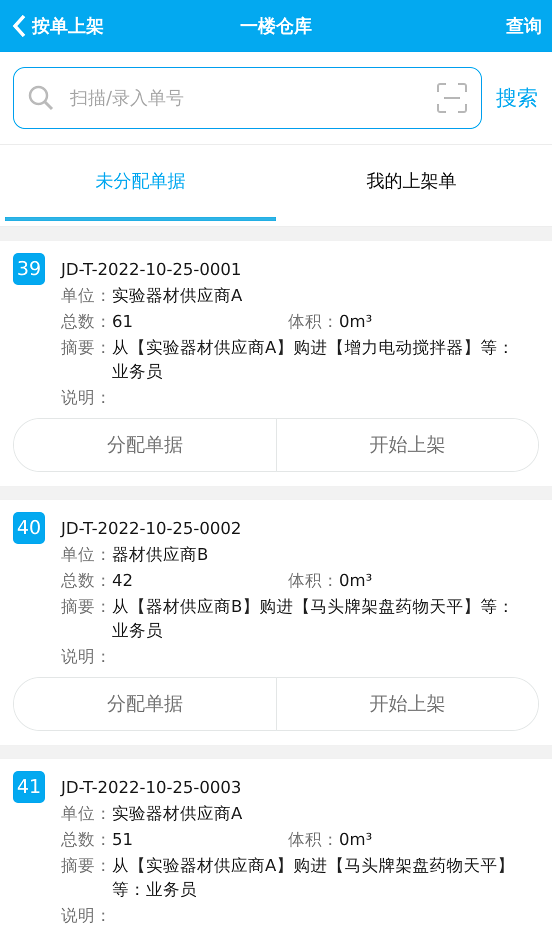 This screenshot has height=939, width=552. Describe the element at coordinates (161, 555) in the screenshot. I see `field-value: 器材供应商B` at that location.